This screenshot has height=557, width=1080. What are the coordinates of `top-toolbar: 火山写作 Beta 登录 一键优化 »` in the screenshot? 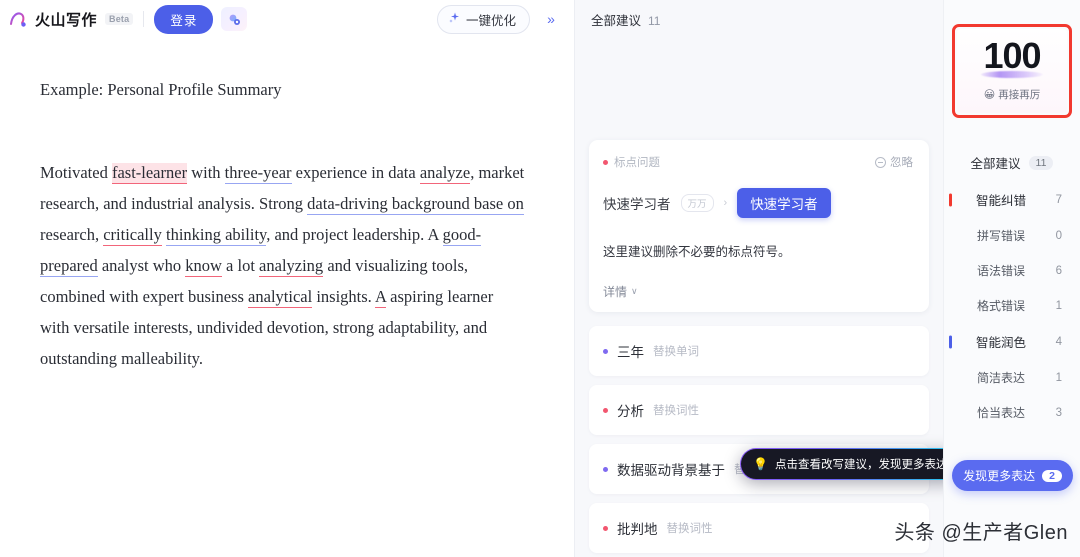 It's located at (287, 19).